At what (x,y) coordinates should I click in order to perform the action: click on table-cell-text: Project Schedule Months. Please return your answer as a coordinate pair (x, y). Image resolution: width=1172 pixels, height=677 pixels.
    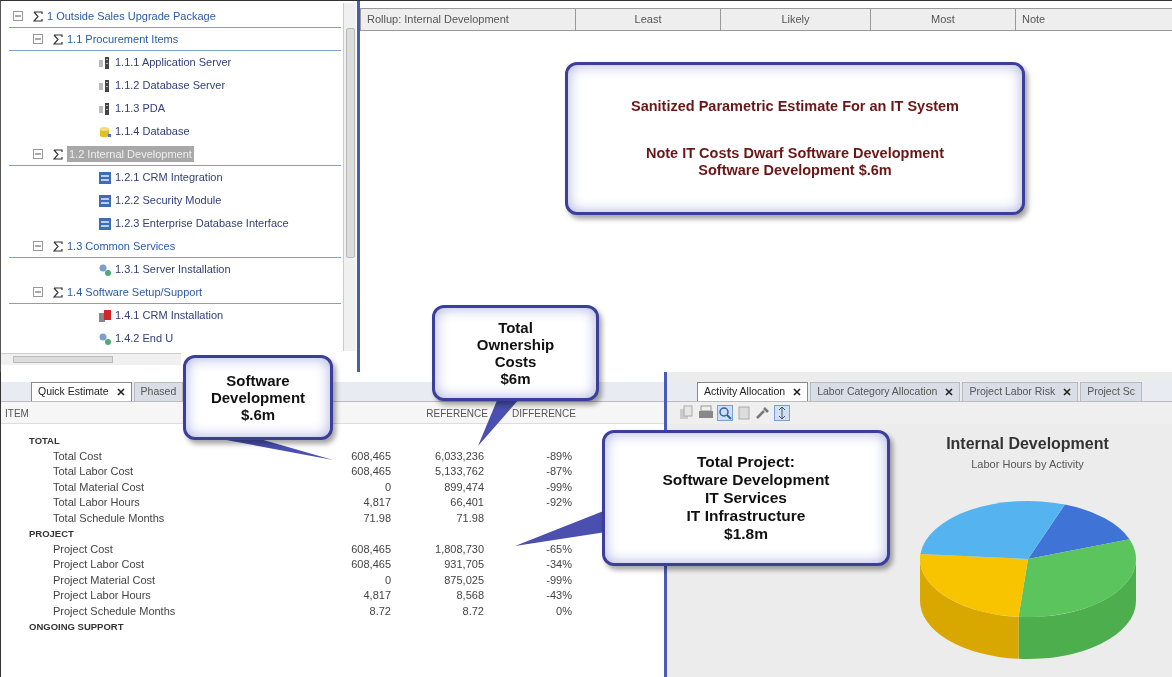
    Looking at the image, I should click on (114, 611).